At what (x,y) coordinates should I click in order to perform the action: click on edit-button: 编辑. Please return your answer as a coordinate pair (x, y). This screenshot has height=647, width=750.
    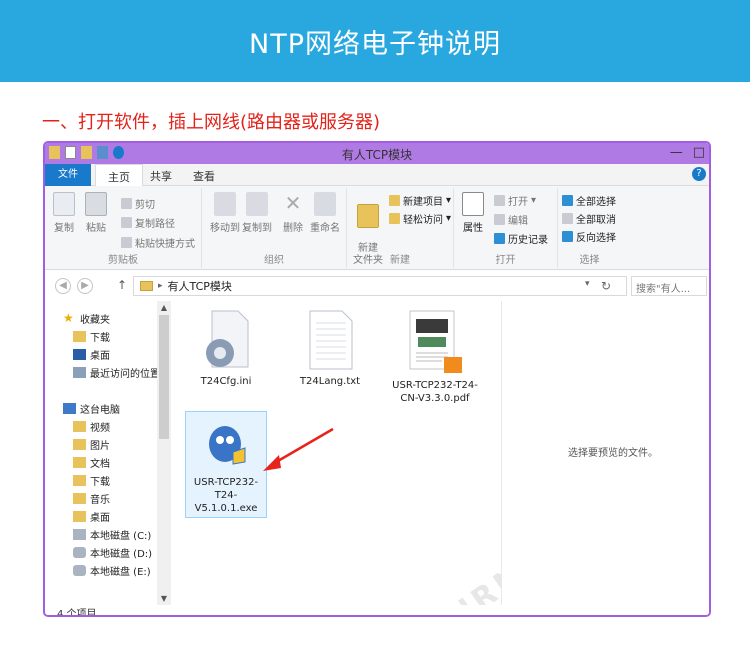
    Looking at the image, I should click on (511, 219).